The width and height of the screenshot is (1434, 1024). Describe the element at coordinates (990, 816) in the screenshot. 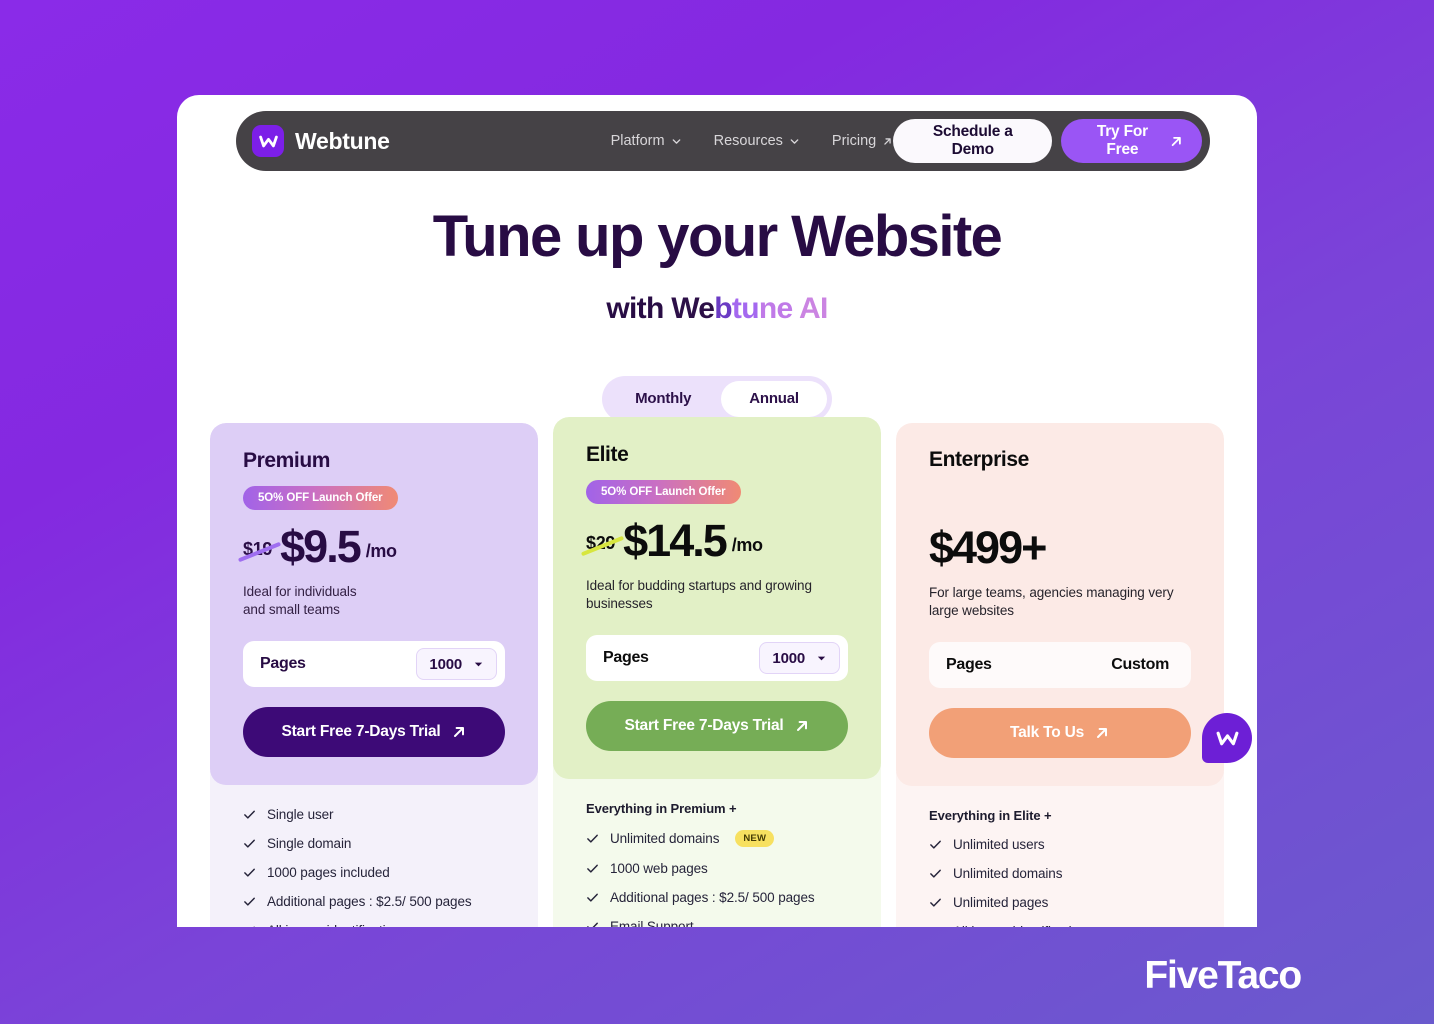

I see `features-header: Everything in Elite +` at that location.